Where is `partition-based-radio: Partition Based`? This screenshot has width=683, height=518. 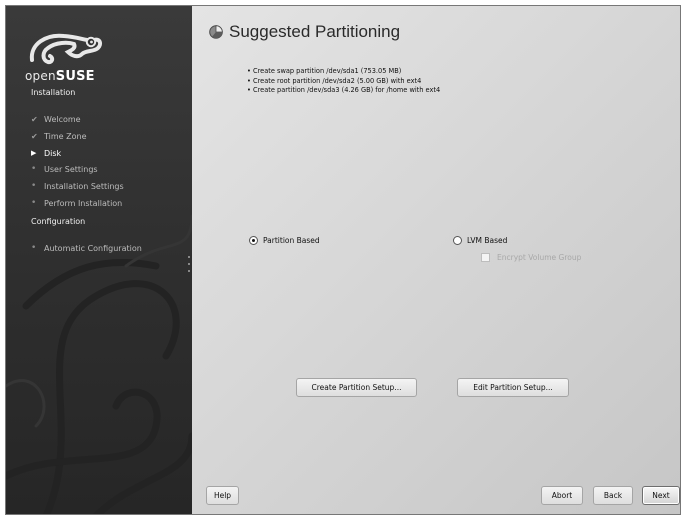
partition-based-radio: Partition Based is located at coordinates (284, 240).